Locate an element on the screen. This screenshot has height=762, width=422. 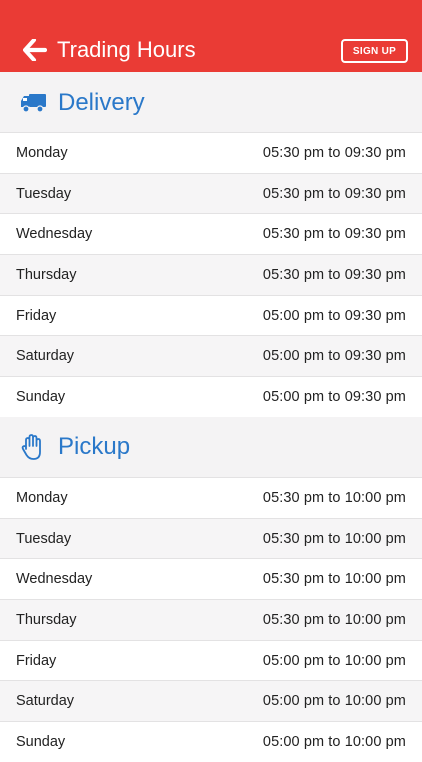
arrow-left-icon is located at coordinates (35, 50).